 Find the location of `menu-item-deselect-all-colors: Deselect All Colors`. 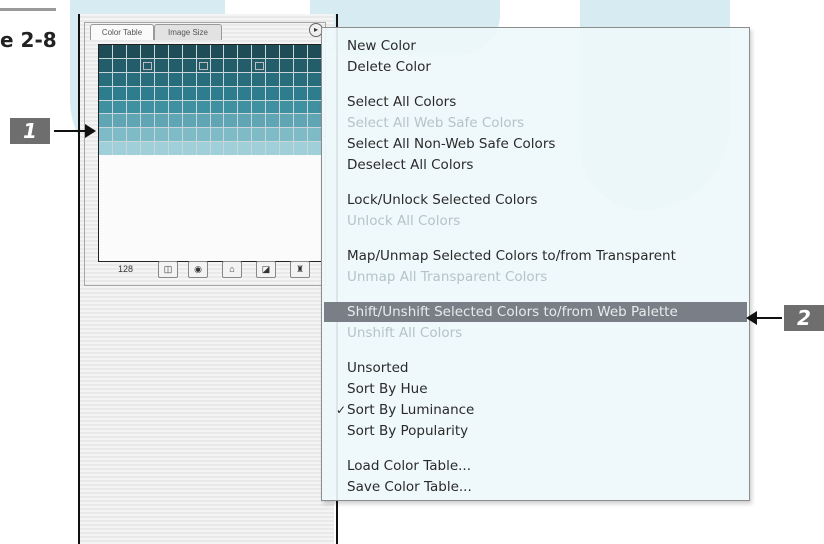

menu-item-deselect-all-colors: Deselect All Colors is located at coordinates (535, 165).